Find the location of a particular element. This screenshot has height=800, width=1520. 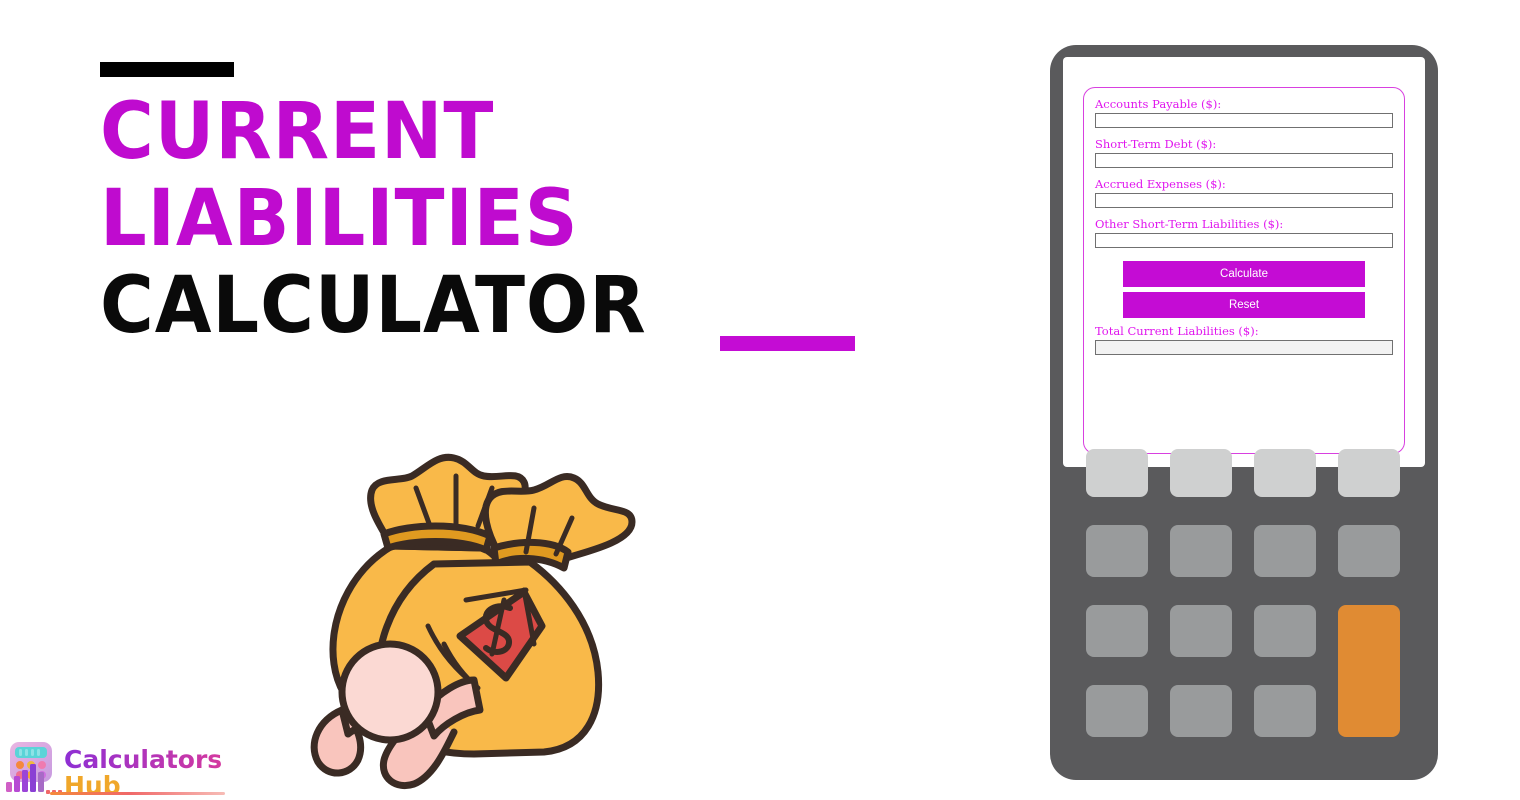

label-accrued-expenses: Accrued Expenses ($): is located at coordinates (1160, 184).